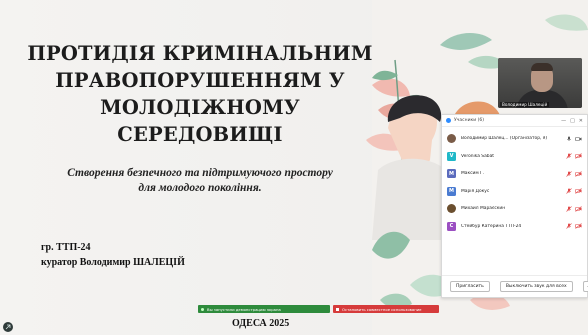  What do you see at coordinates (514, 121) in the screenshot?
I see `participants-panel-header: Учасники (6) — □ ✕` at bounding box center [514, 121].